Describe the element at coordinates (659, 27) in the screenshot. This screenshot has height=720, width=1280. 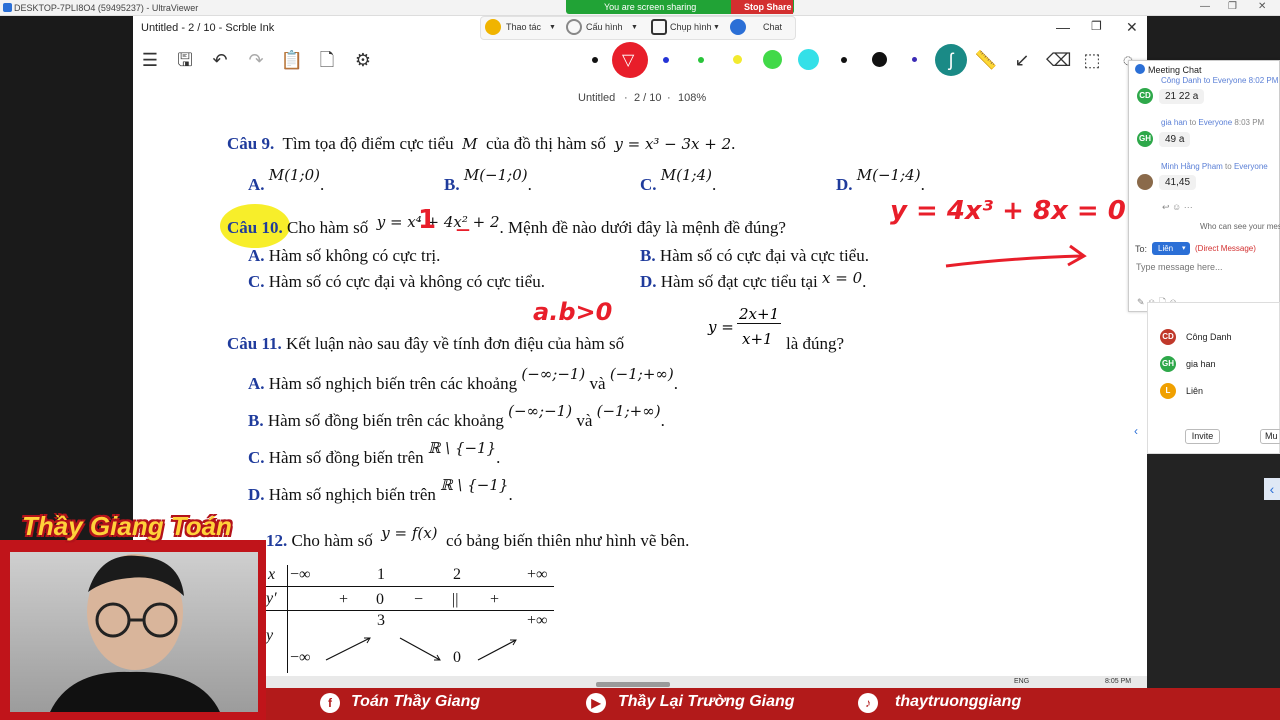
I see `camera-icon` at that location.